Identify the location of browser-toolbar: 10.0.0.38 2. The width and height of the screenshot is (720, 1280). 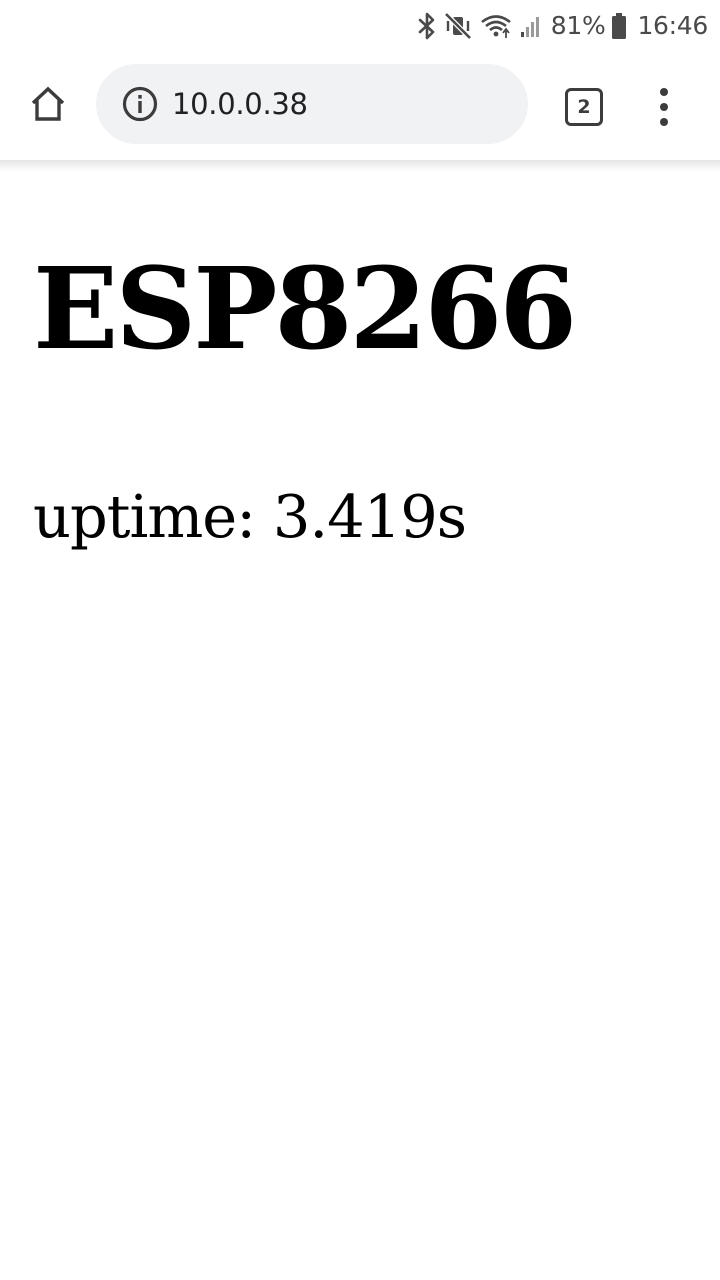
(360, 106).